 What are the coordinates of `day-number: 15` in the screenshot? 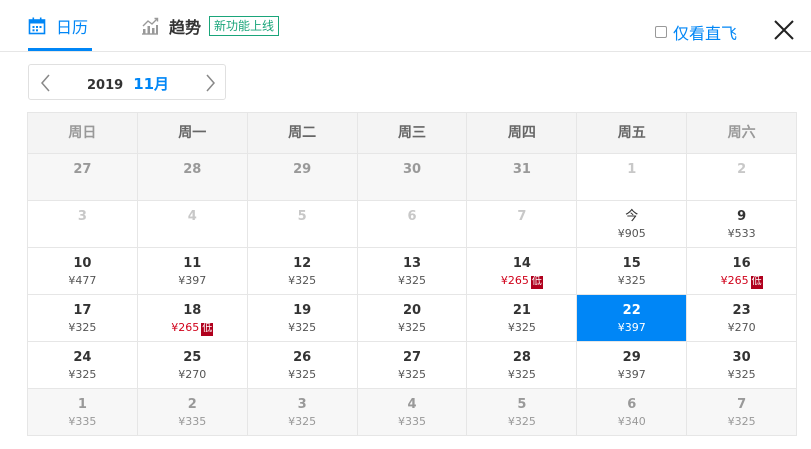 It's located at (631, 263).